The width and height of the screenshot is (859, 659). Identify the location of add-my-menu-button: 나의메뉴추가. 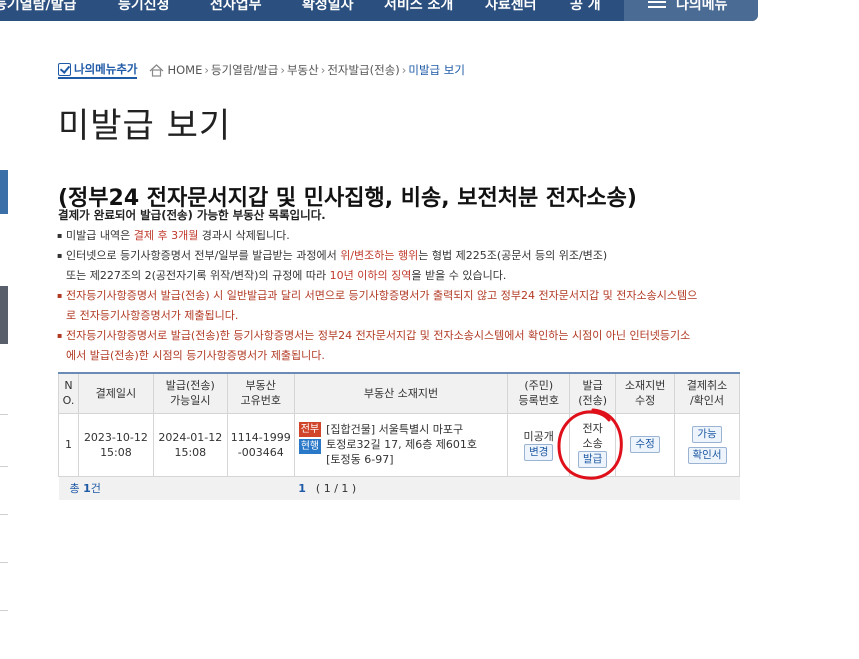
(98, 70).